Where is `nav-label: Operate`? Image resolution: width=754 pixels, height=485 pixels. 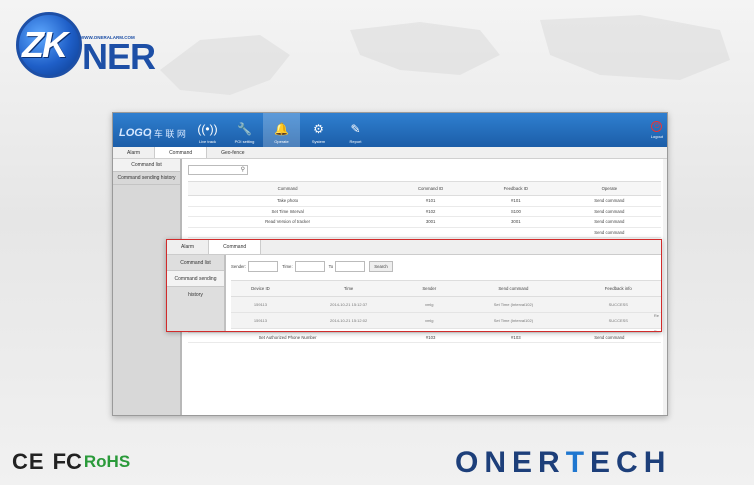 nav-label: Operate is located at coordinates (281, 141).